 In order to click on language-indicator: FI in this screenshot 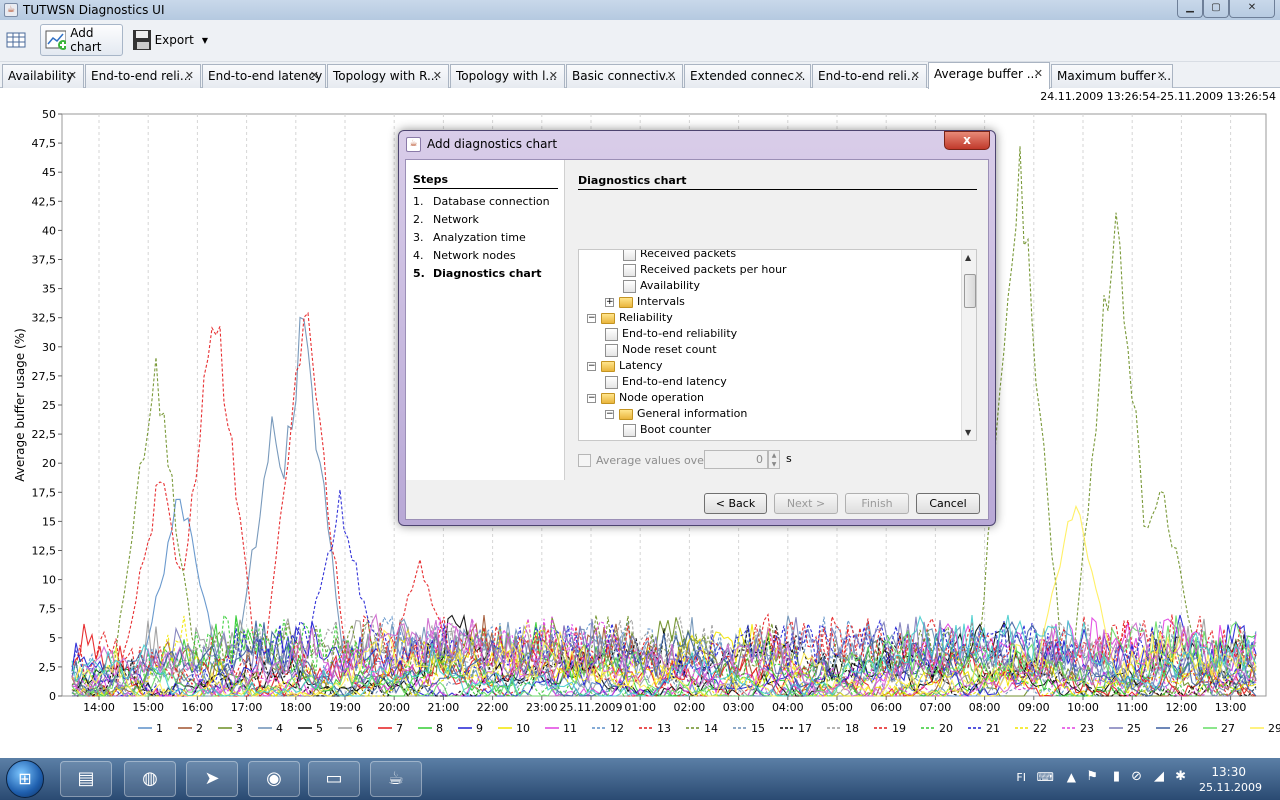, I will do `click(1021, 777)`.